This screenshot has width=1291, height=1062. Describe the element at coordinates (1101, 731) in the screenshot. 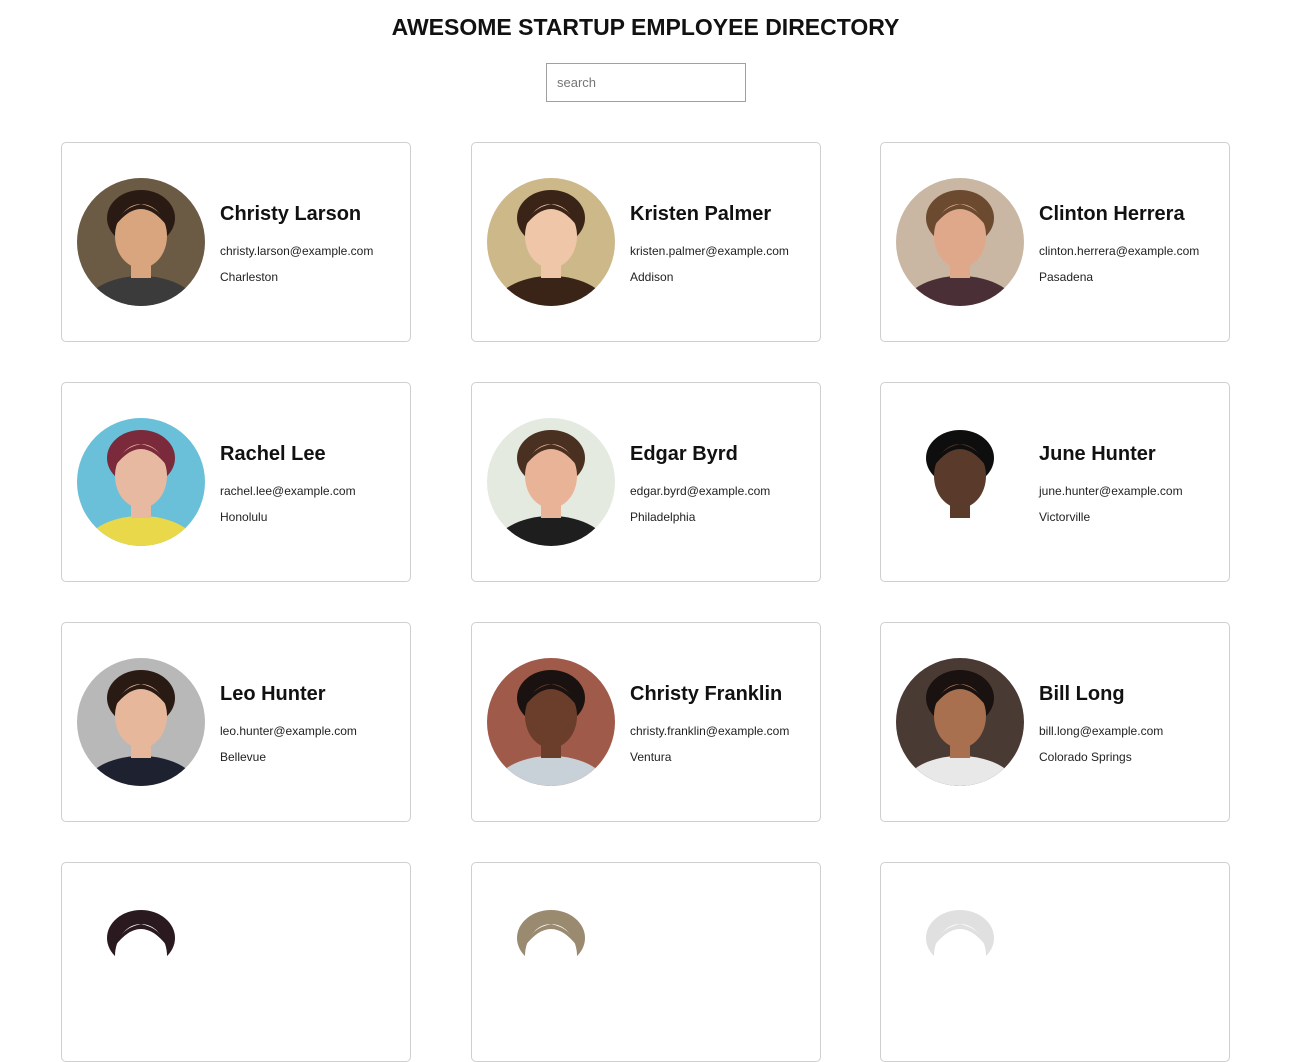

I see `employee-email: bill.long@example.com` at that location.